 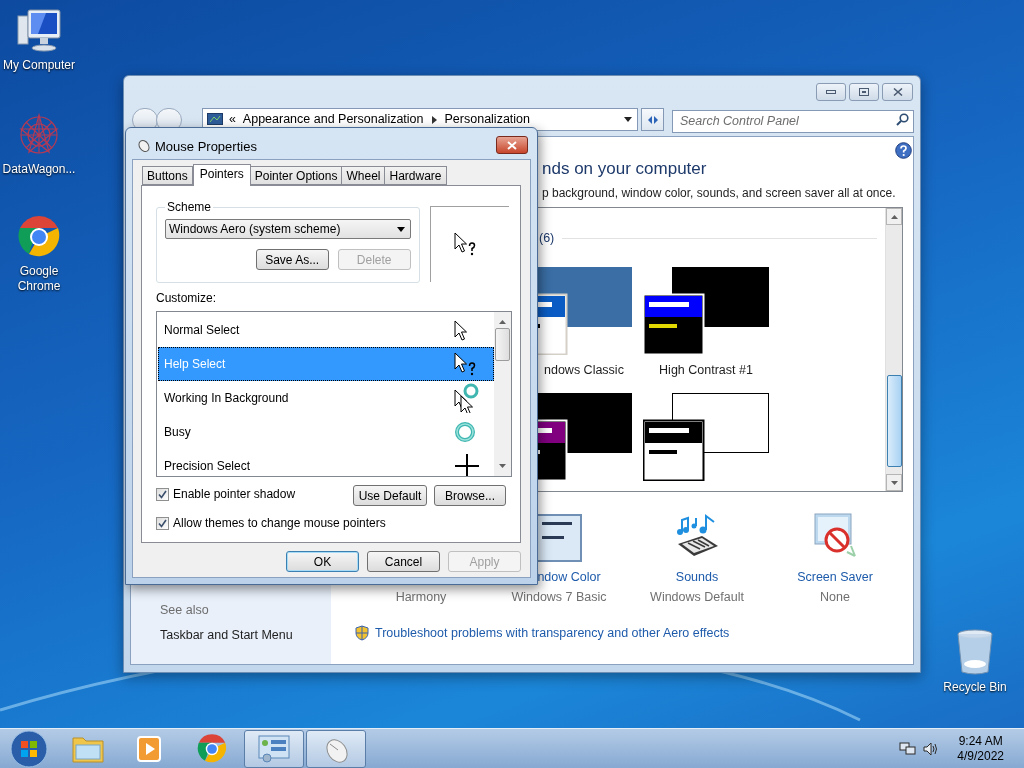 What do you see at coordinates (980, 748) in the screenshot?
I see `clock: 9:24 AM 4/9/2022` at bounding box center [980, 748].